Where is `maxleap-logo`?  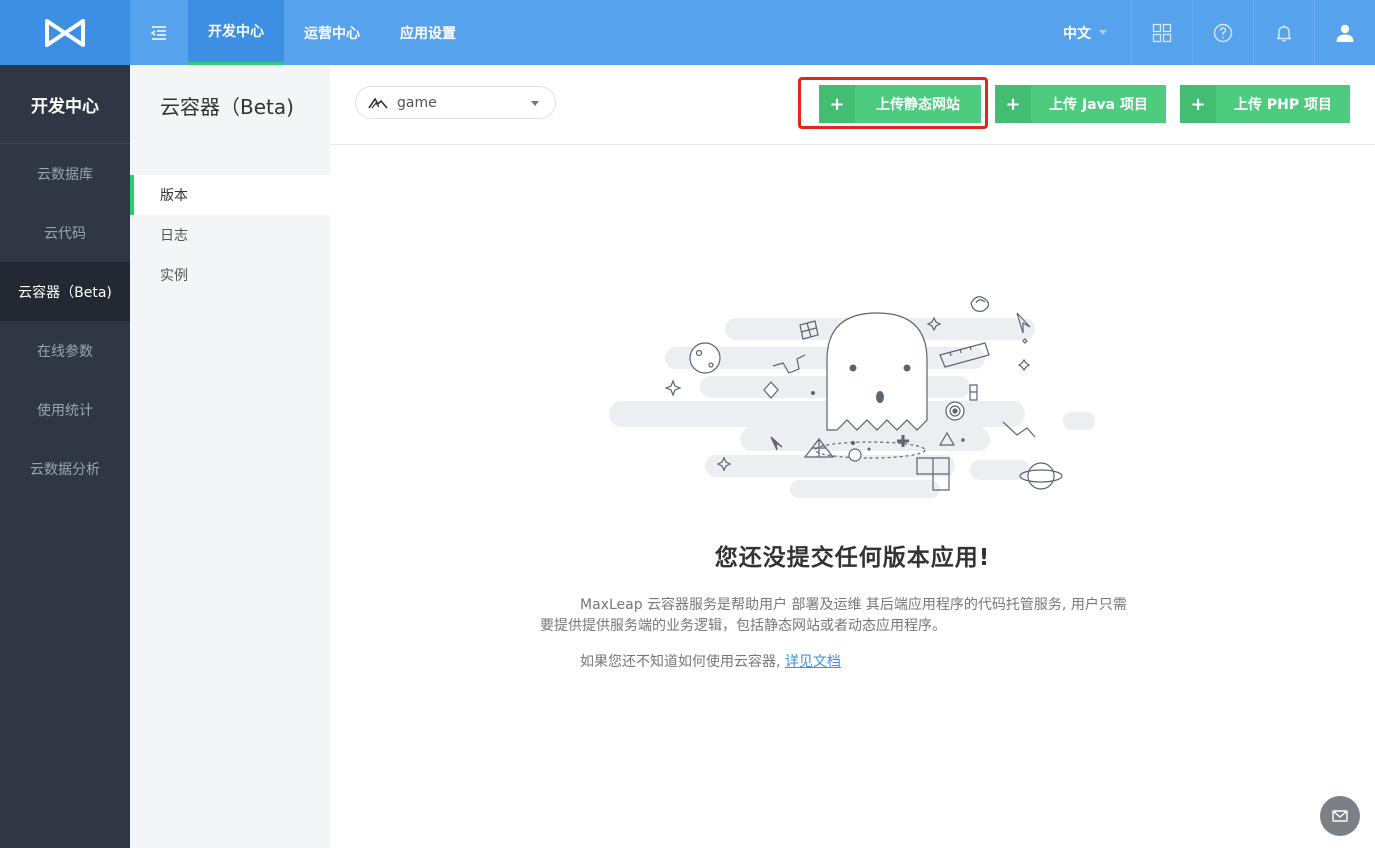
maxleap-logo is located at coordinates (65, 32).